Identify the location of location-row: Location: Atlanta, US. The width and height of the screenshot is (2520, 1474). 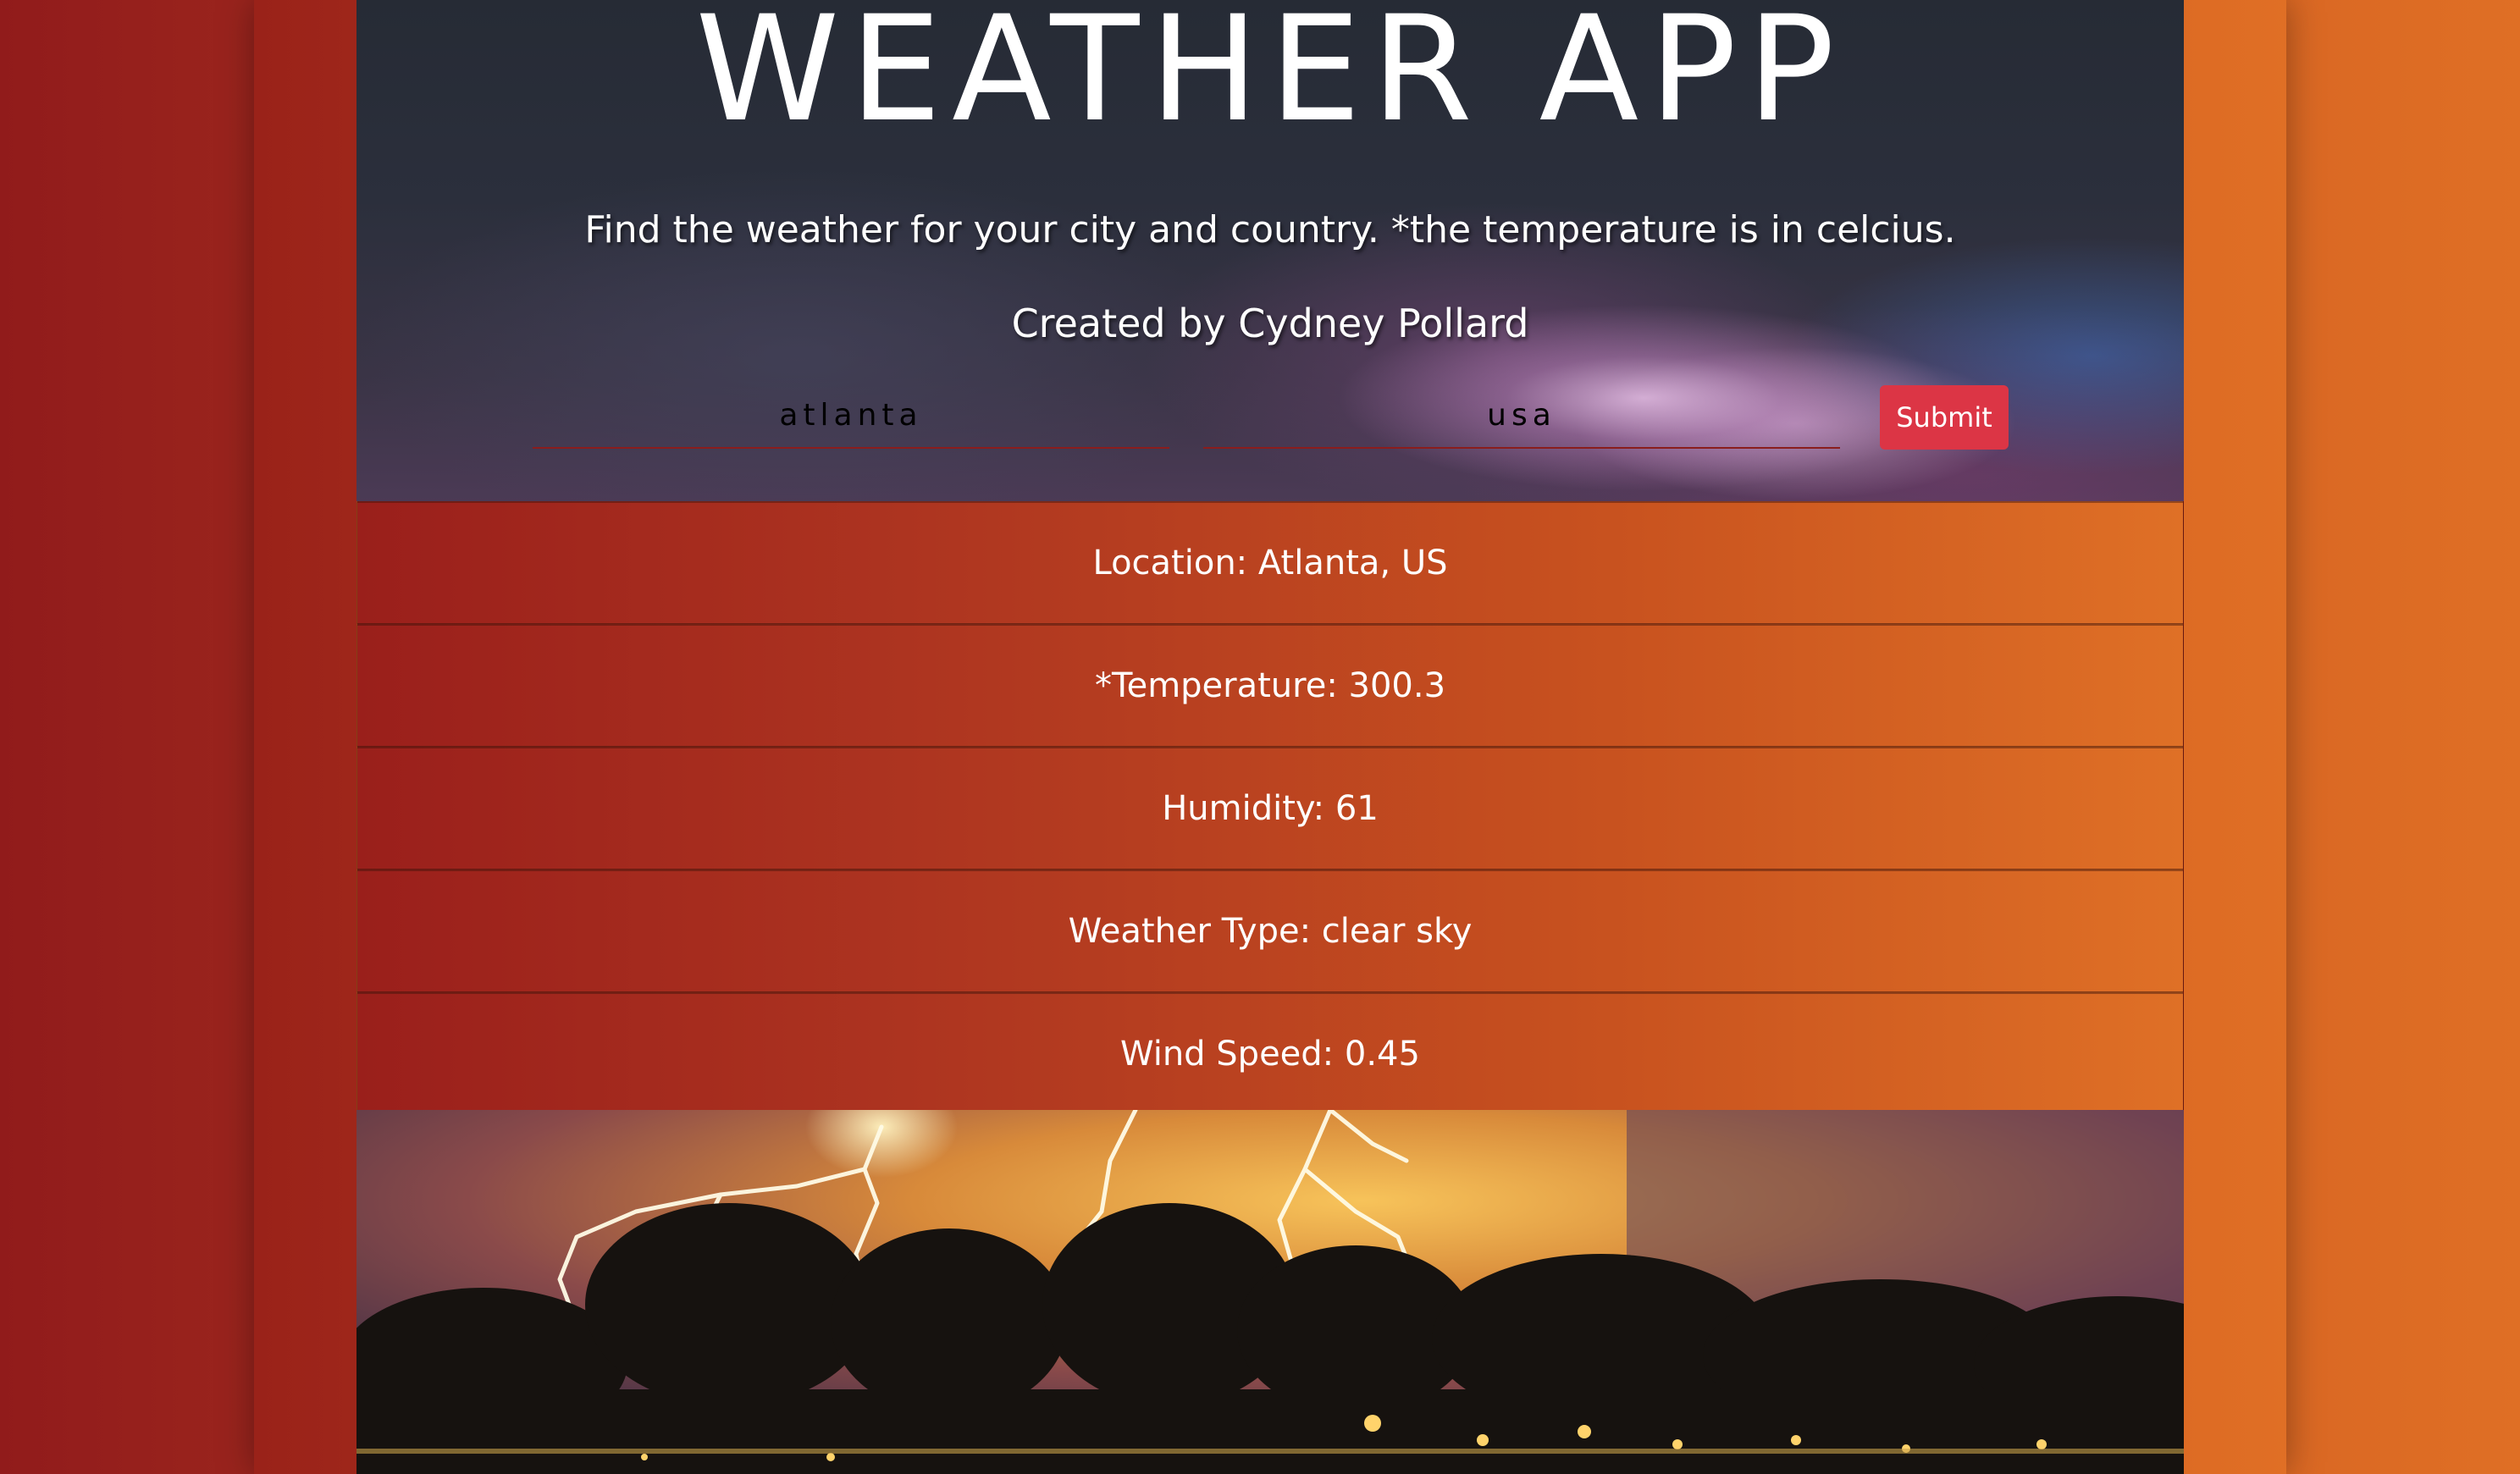
(1270, 562).